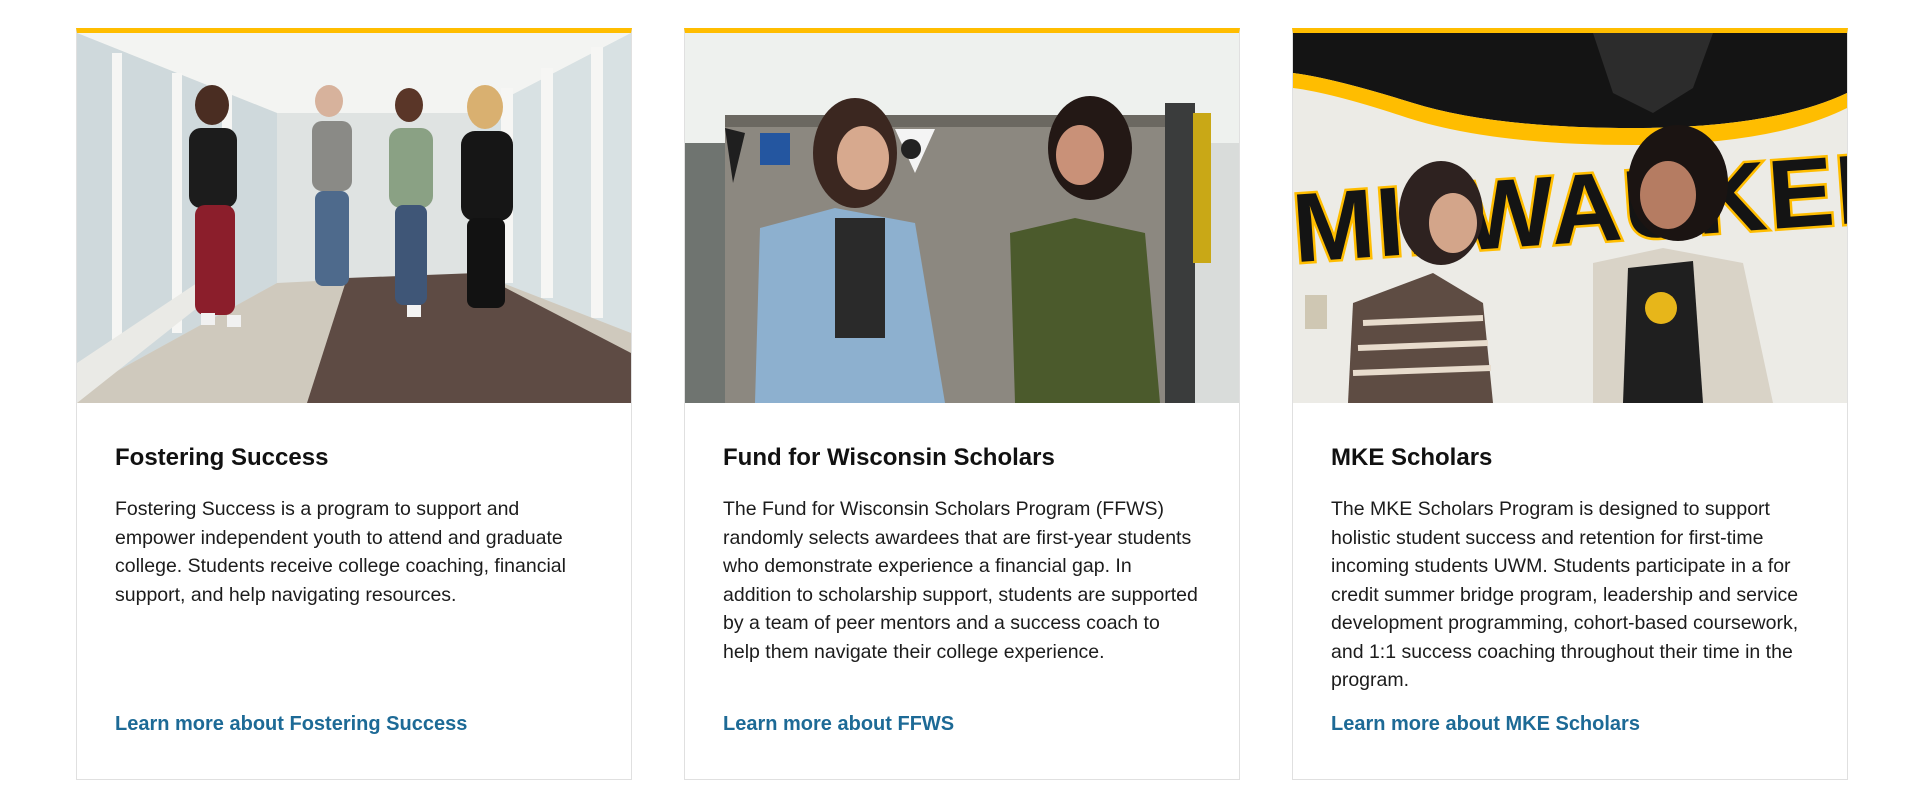  Describe the element at coordinates (962, 218) in the screenshot. I see `ffws-photo` at that location.